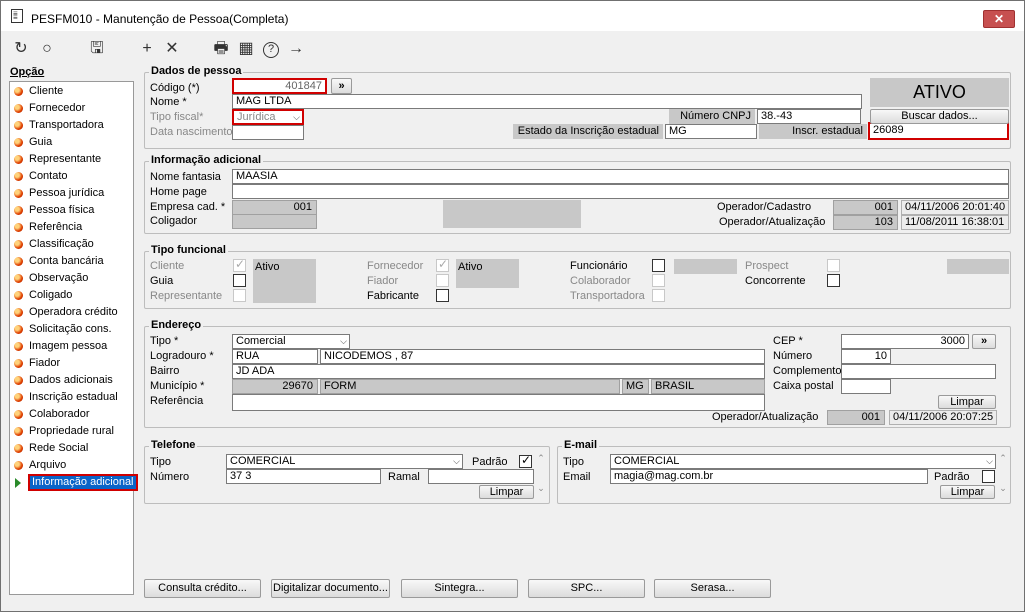  What do you see at coordinates (481, 476) in the screenshot?
I see `ramal-input` at bounding box center [481, 476].